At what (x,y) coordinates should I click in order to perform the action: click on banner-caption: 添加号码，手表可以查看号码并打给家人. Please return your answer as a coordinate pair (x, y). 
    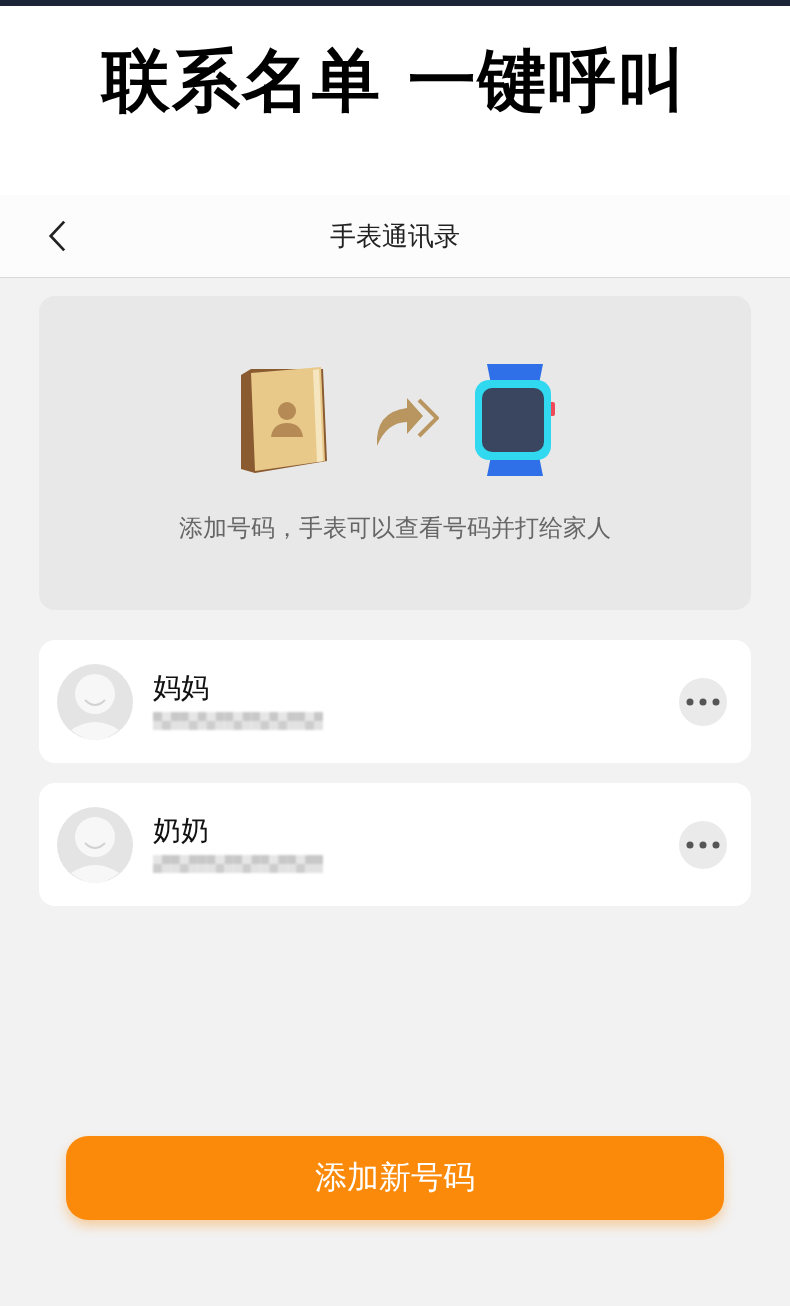
    Looking at the image, I should click on (395, 528).